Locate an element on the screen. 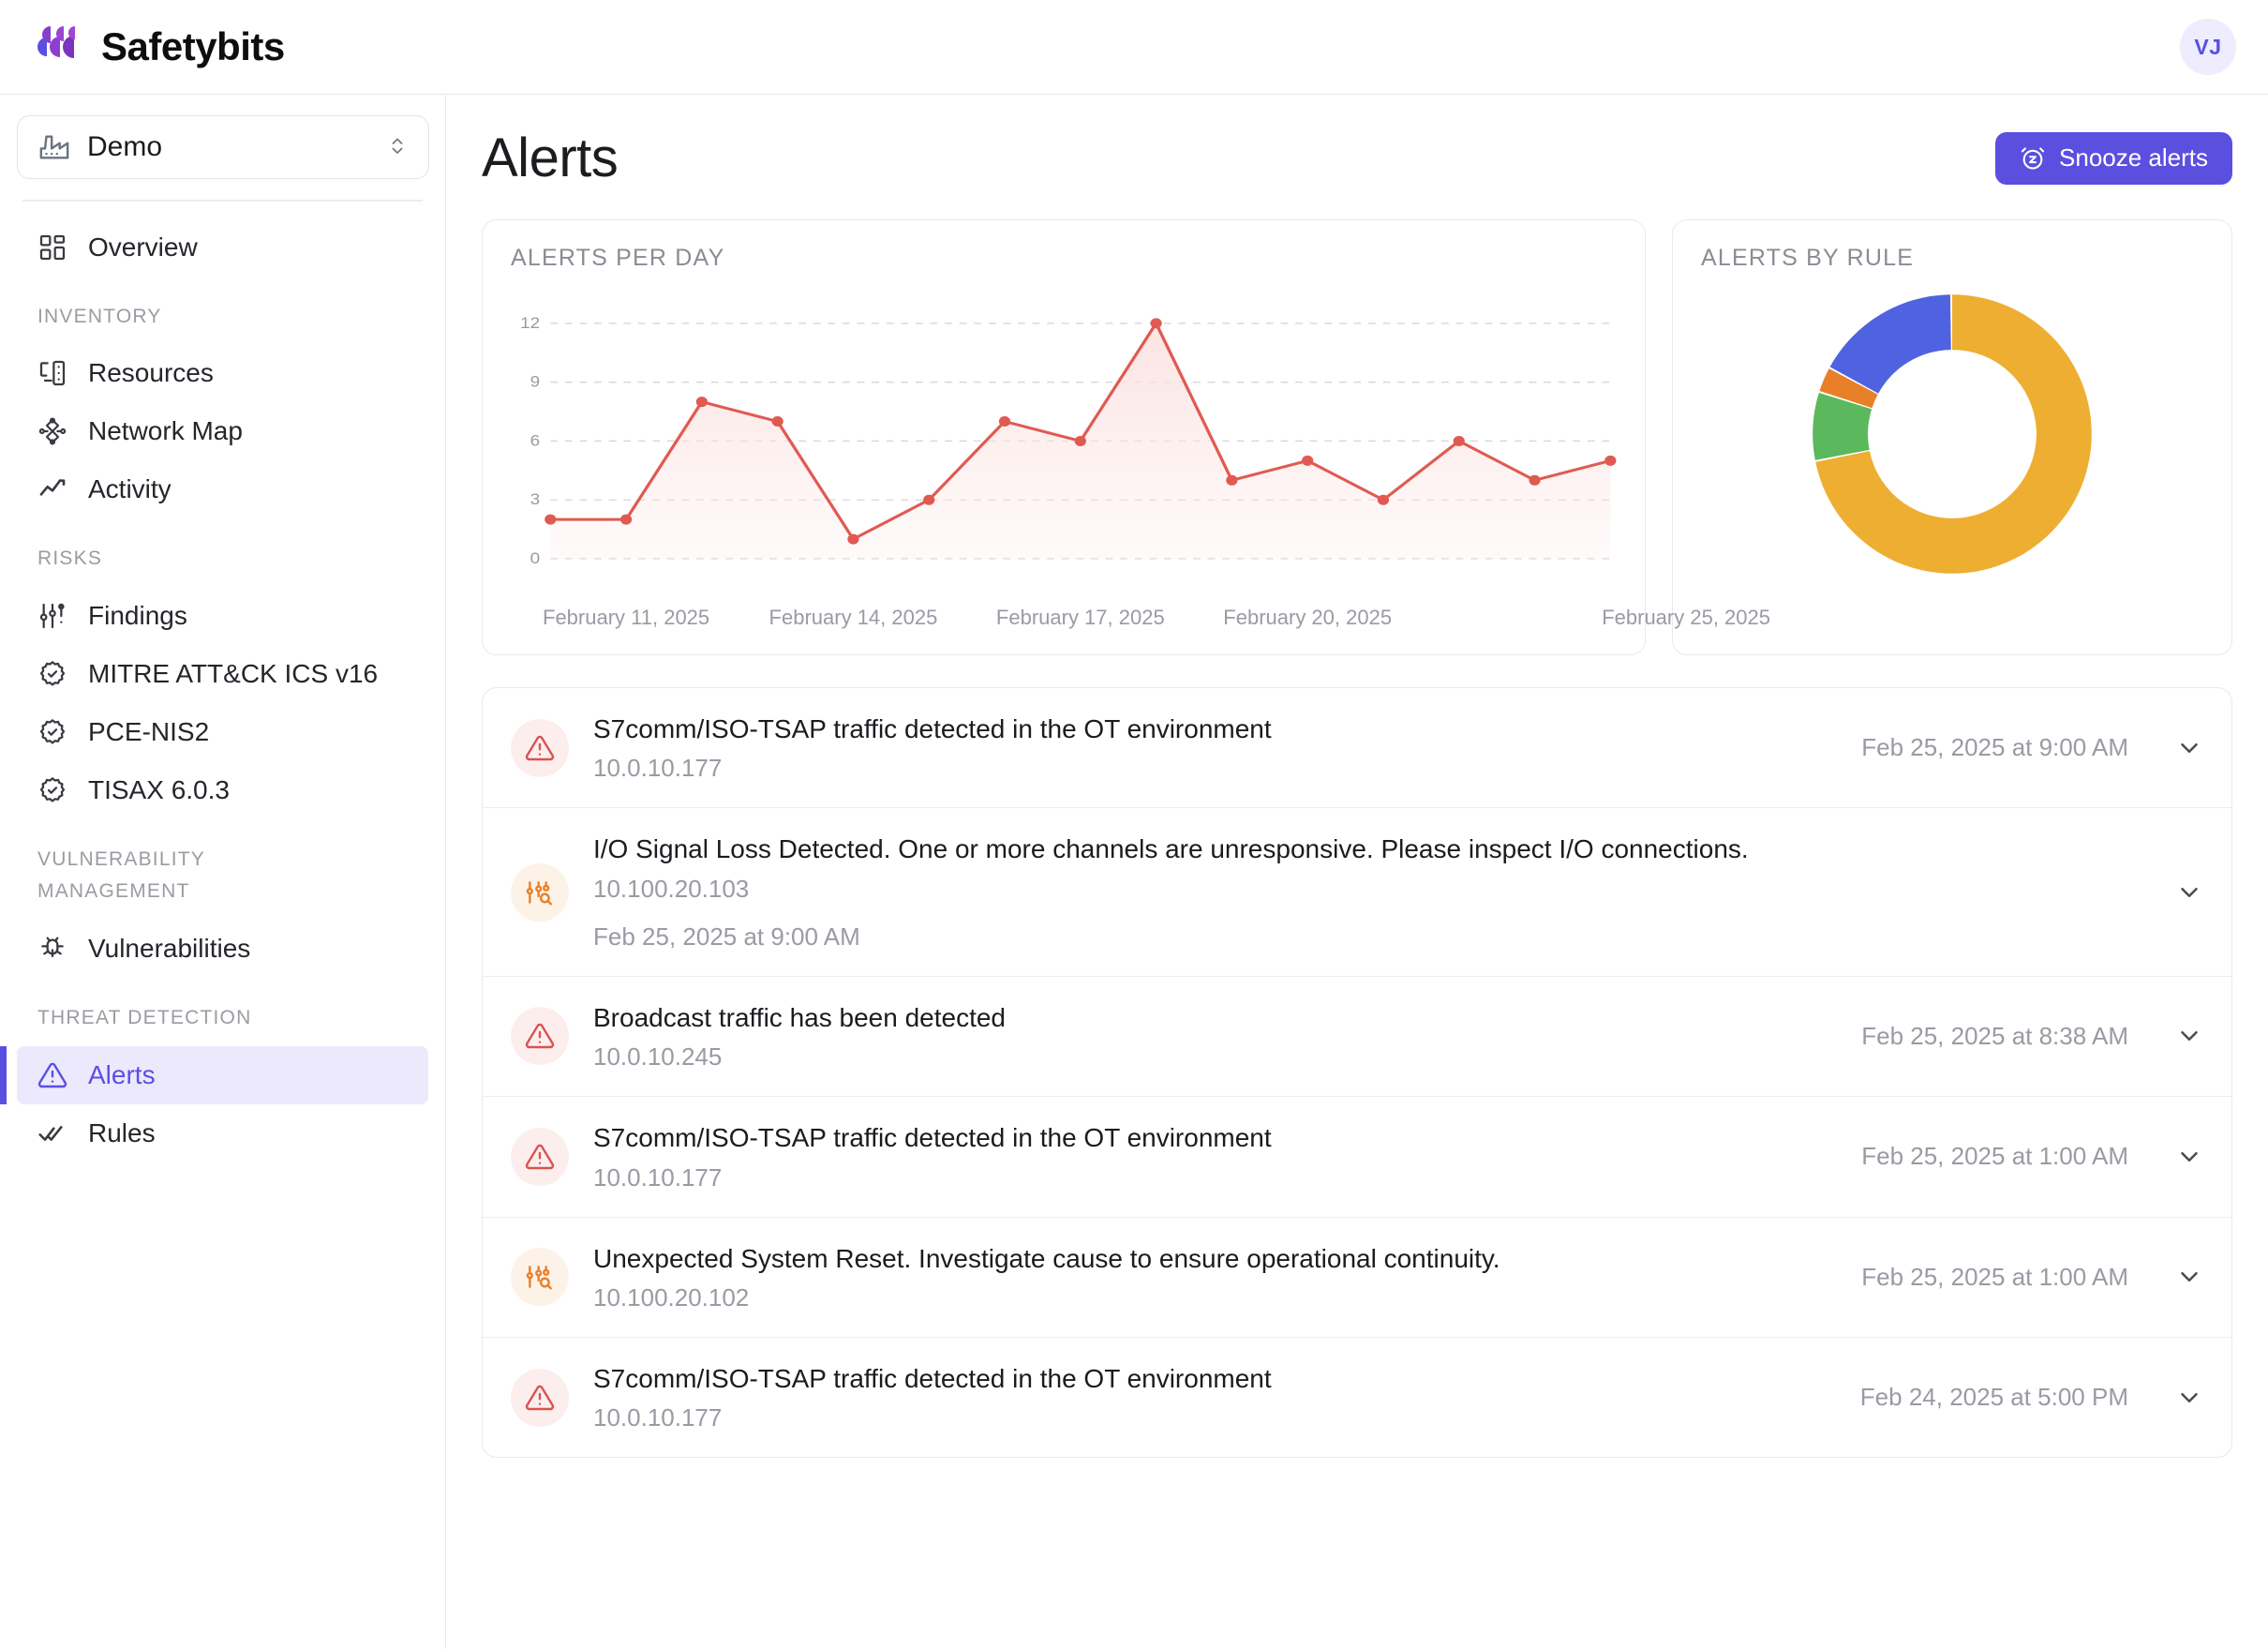  sidebar-item-label: TISAX 6.0.3 is located at coordinates (159, 789).